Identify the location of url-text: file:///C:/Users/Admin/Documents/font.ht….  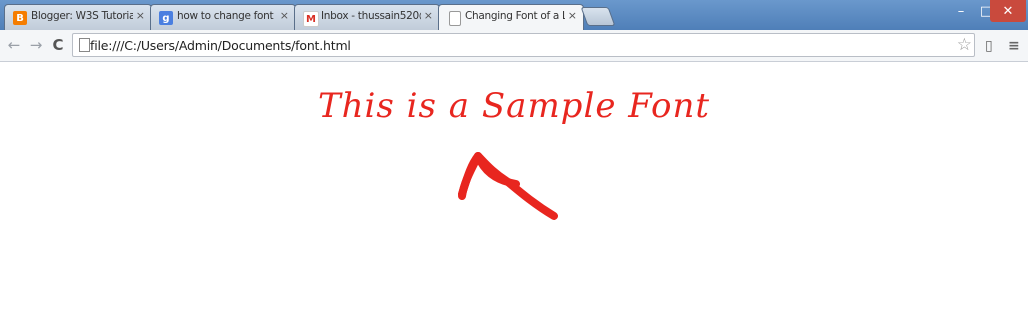
(220, 45).